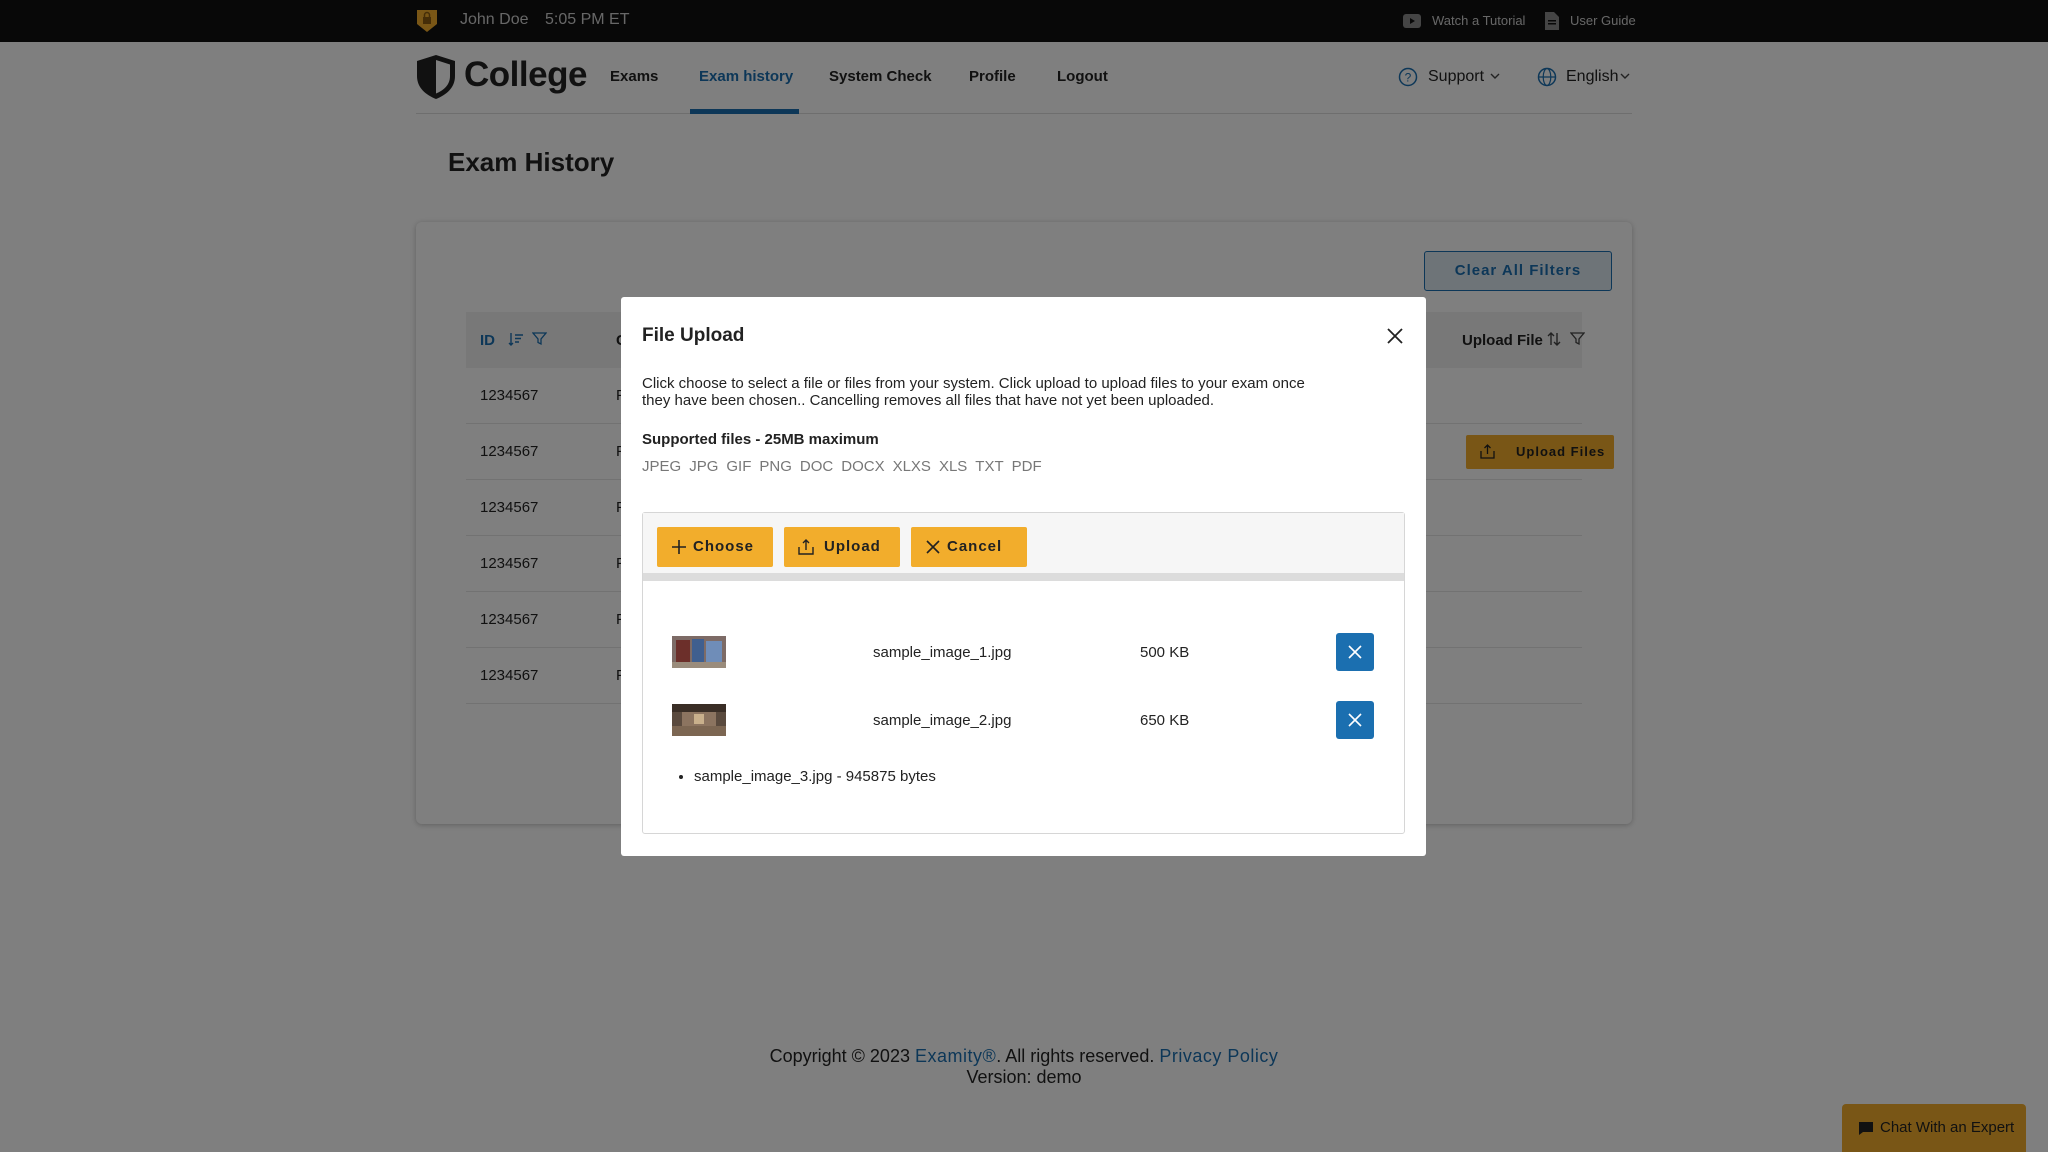  I want to click on supported-files-title: Supported files - 25MB maximum, so click(760, 439).